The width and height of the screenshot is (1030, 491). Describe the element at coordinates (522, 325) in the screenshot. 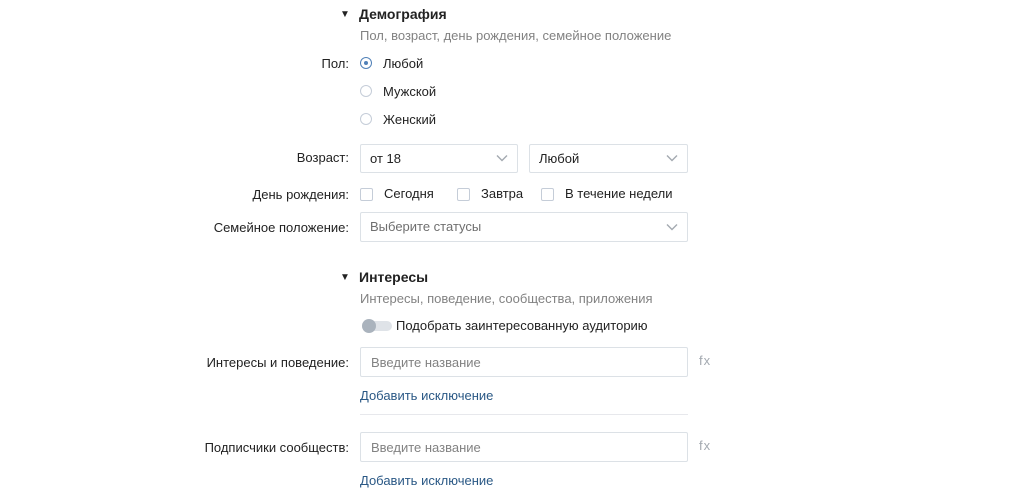

I see `toggle-label: Подобрать заинтересованную аудиторию` at that location.